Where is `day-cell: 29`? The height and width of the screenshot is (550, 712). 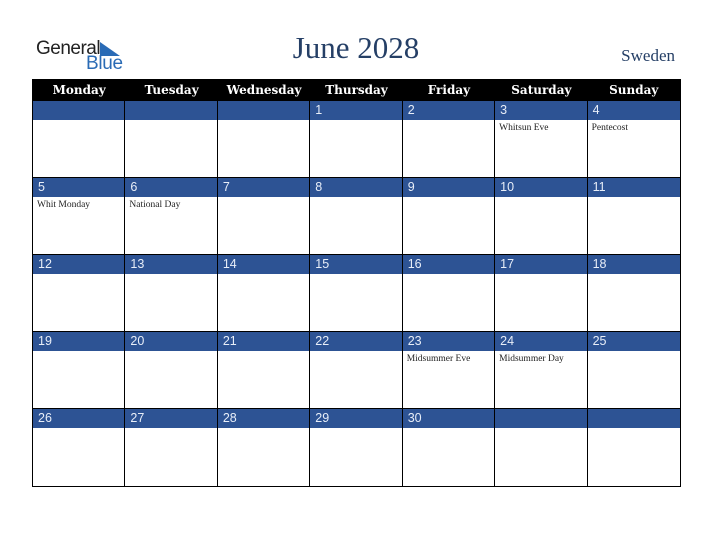 day-cell: 29 is located at coordinates (356, 447).